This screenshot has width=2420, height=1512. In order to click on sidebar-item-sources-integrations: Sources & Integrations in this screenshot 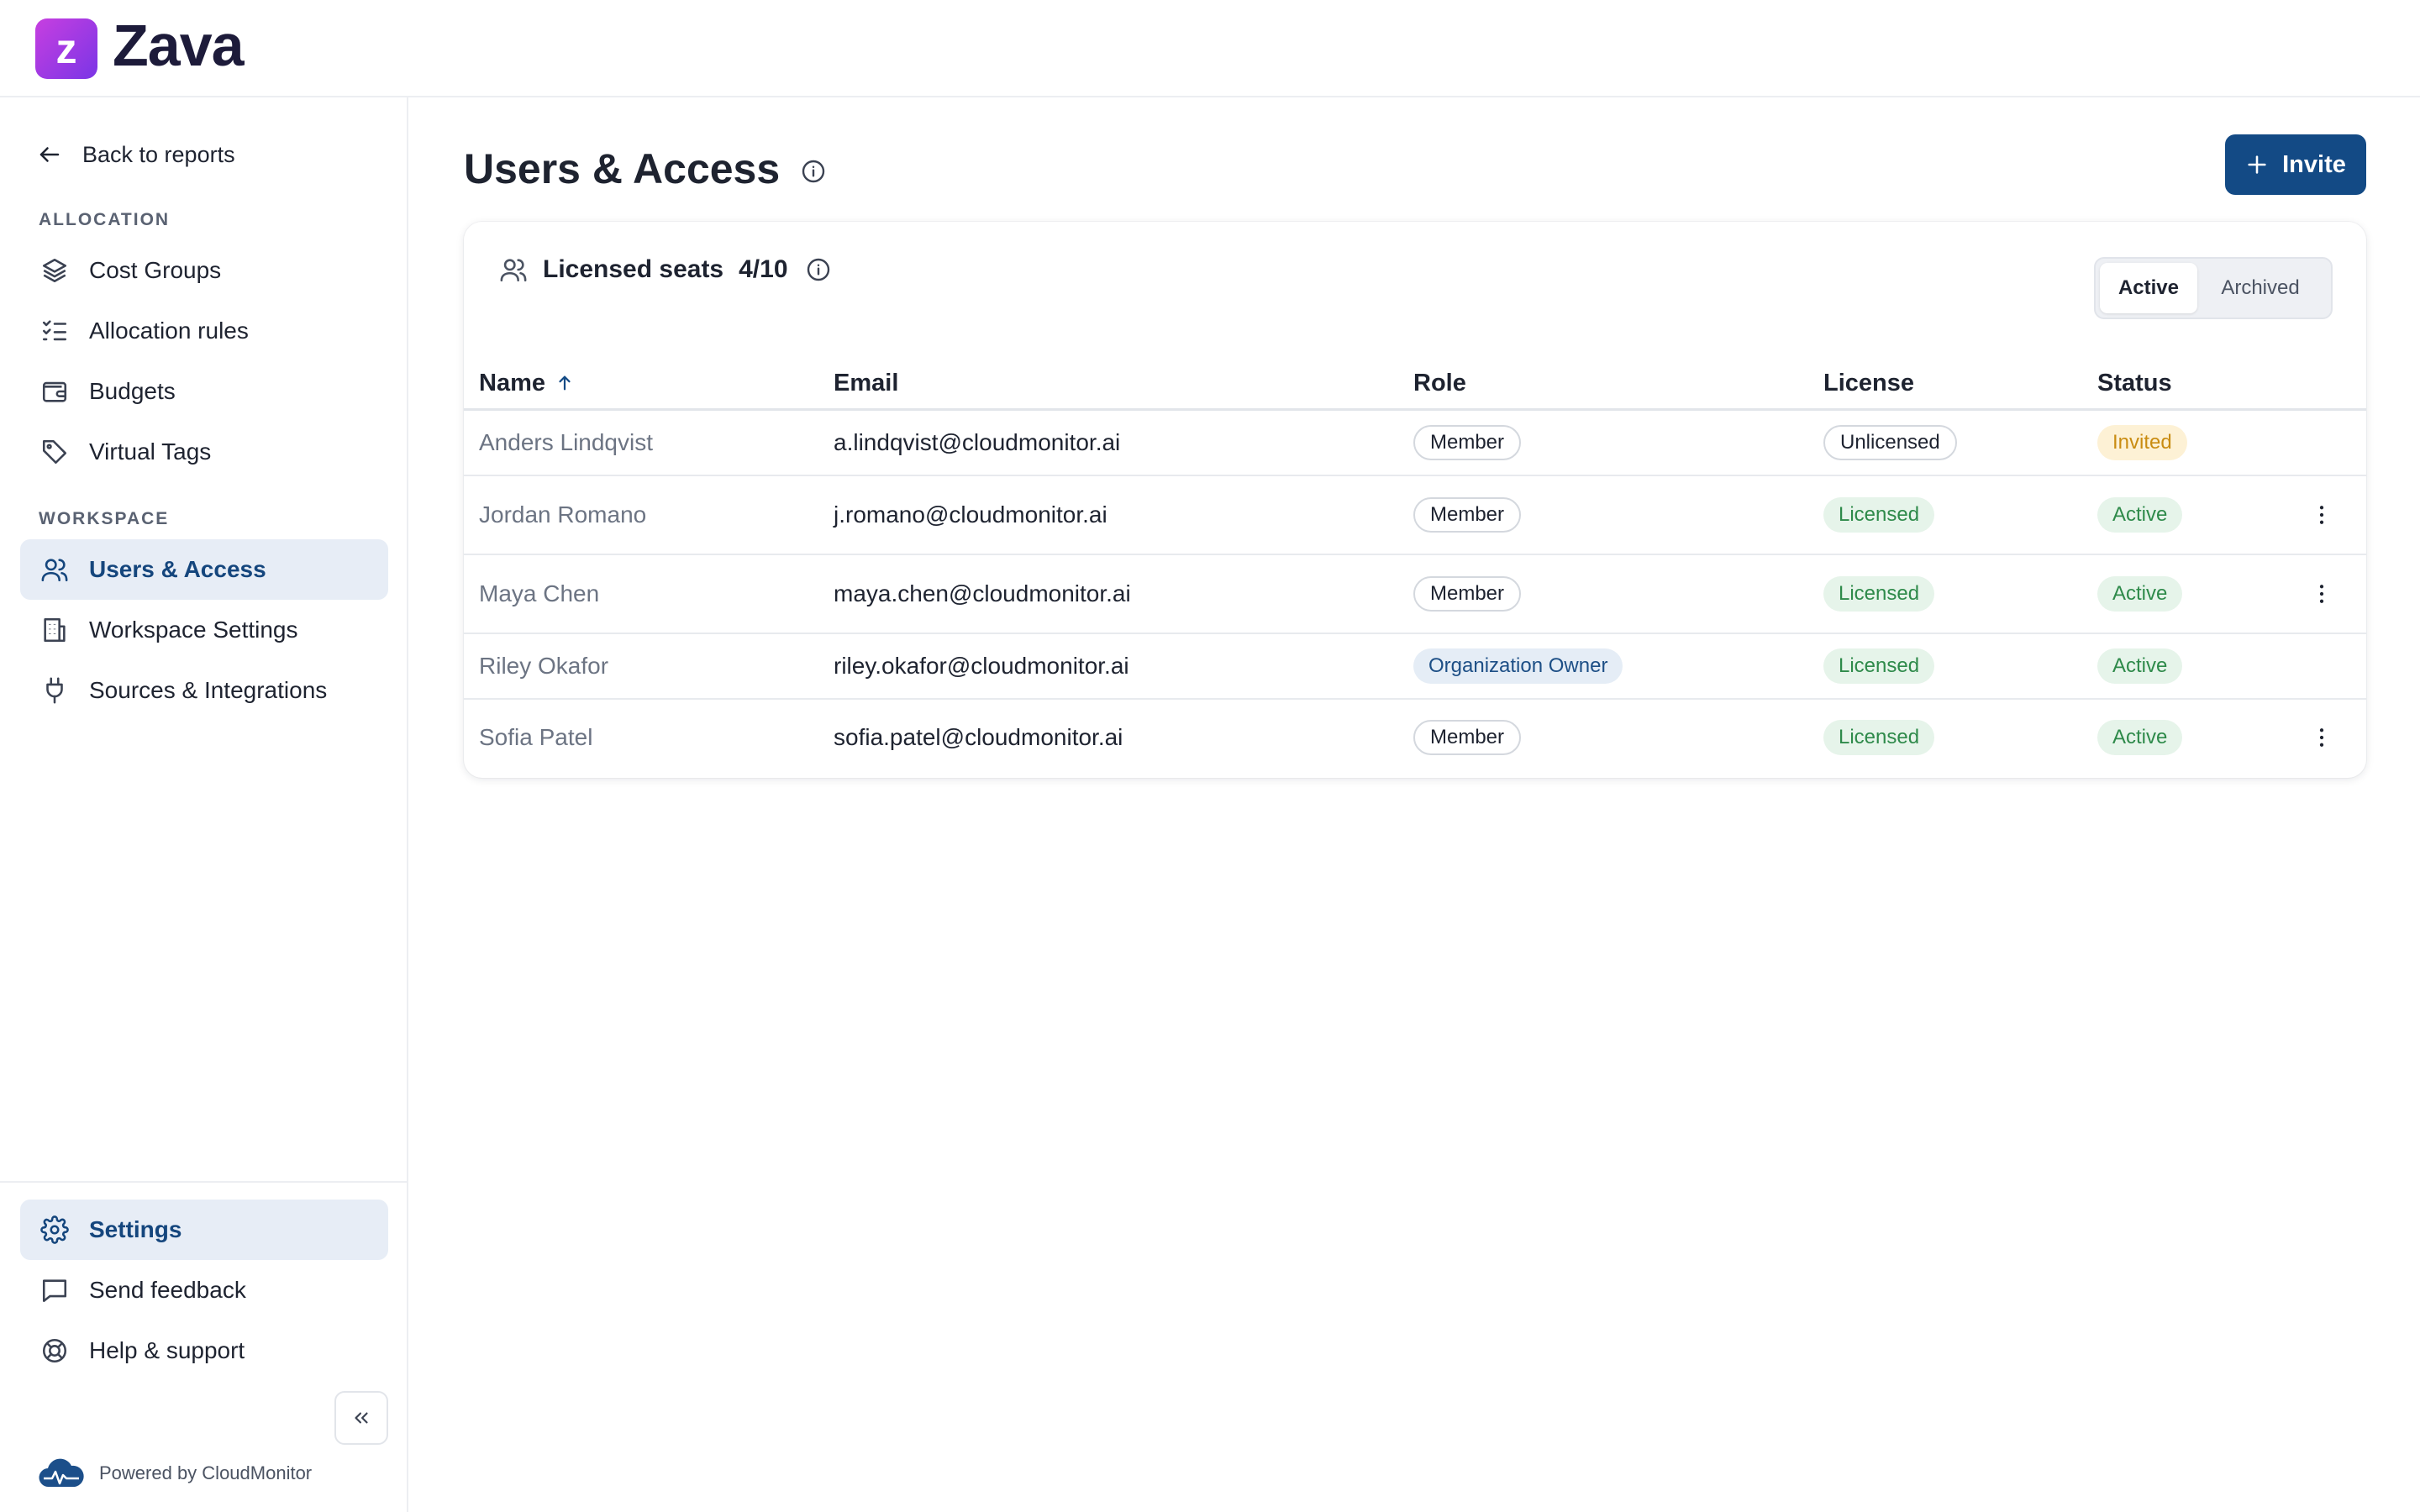, I will do `click(204, 690)`.